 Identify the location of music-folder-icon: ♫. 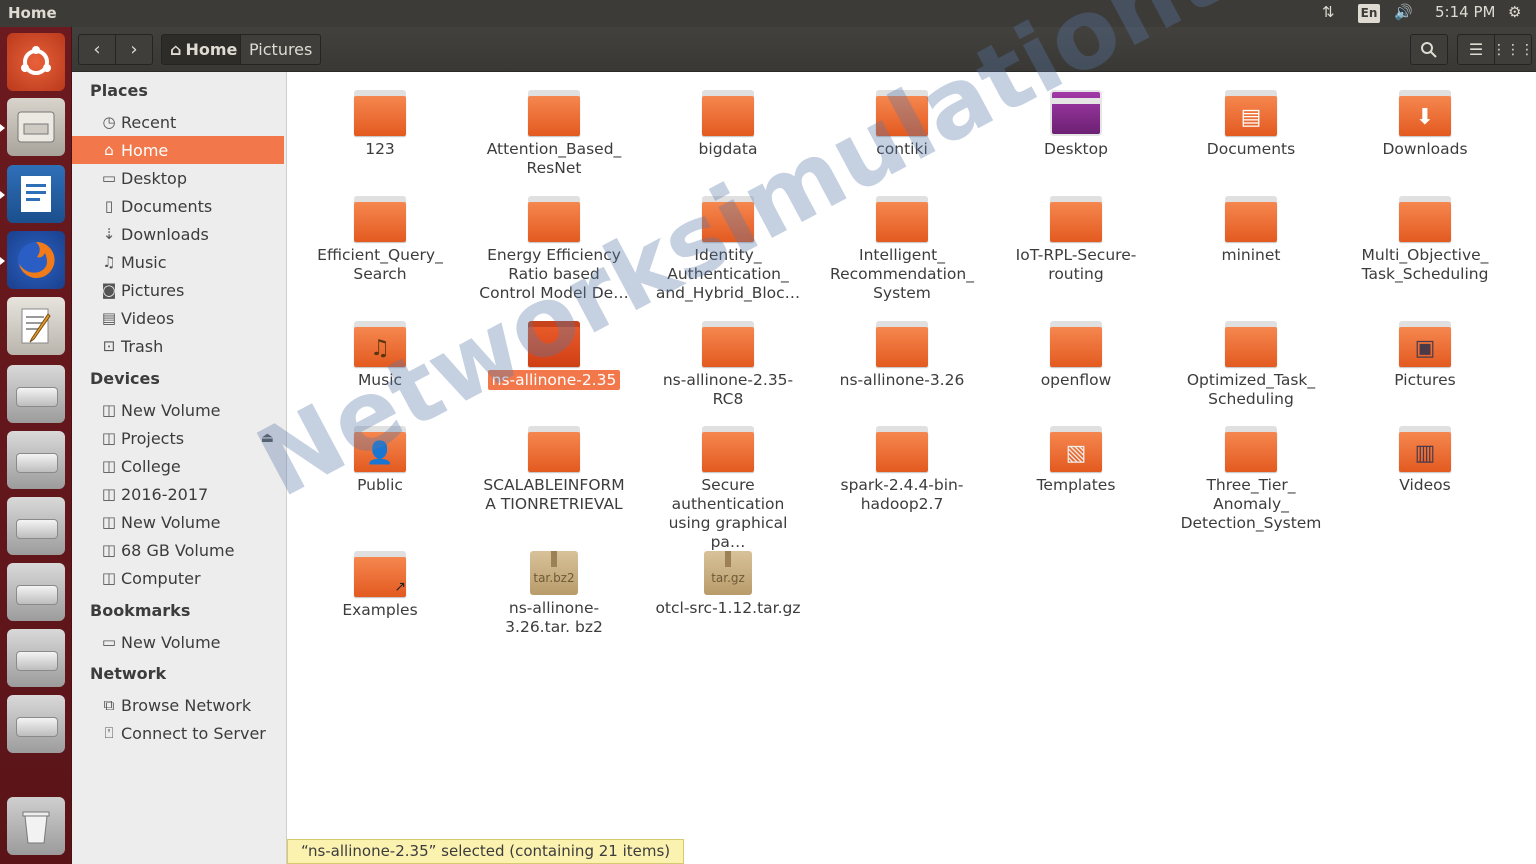
(380, 344).